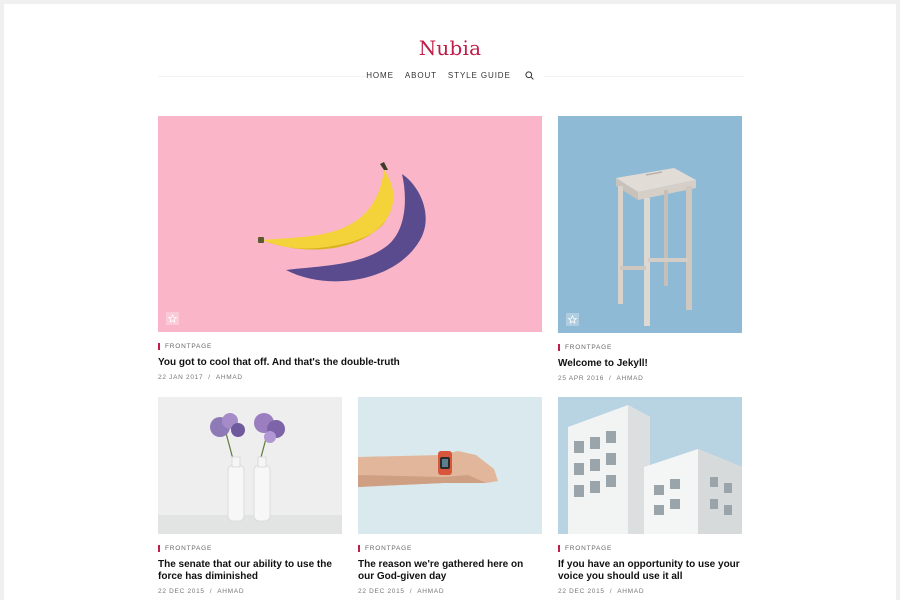 The height and width of the screenshot is (600, 900). What do you see at coordinates (650, 465) in the screenshot?
I see `post-image-building` at bounding box center [650, 465].